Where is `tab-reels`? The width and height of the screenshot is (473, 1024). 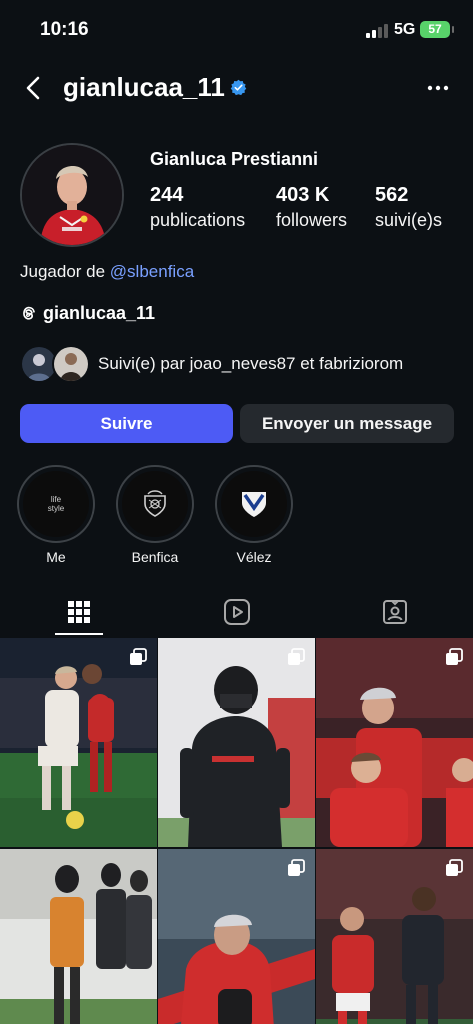 tab-reels is located at coordinates (236, 612).